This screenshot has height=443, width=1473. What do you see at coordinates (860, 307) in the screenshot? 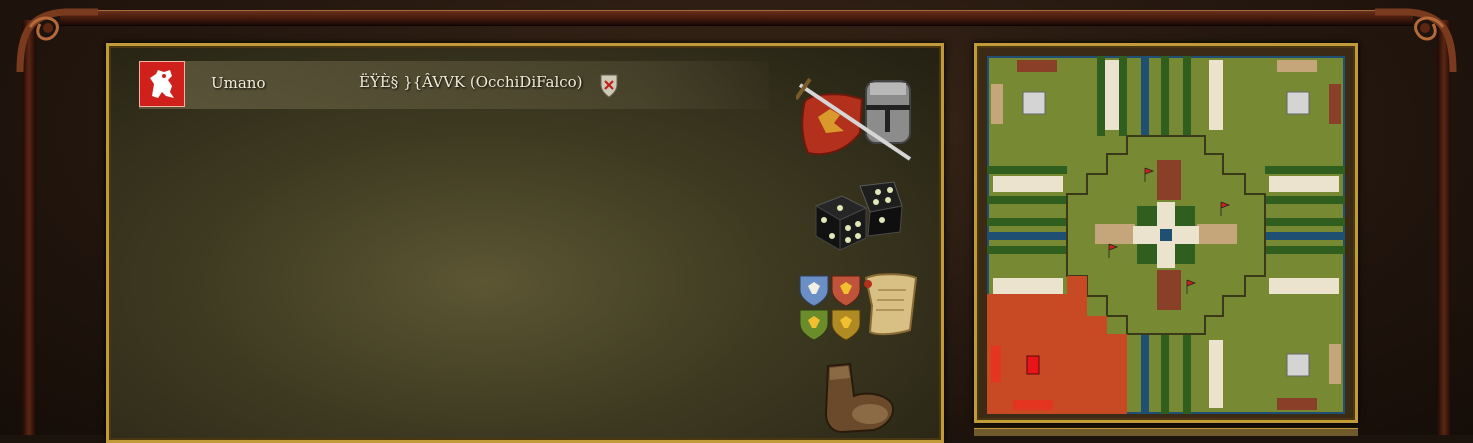
I see `heraldic-shields-scroll-icon` at bounding box center [860, 307].